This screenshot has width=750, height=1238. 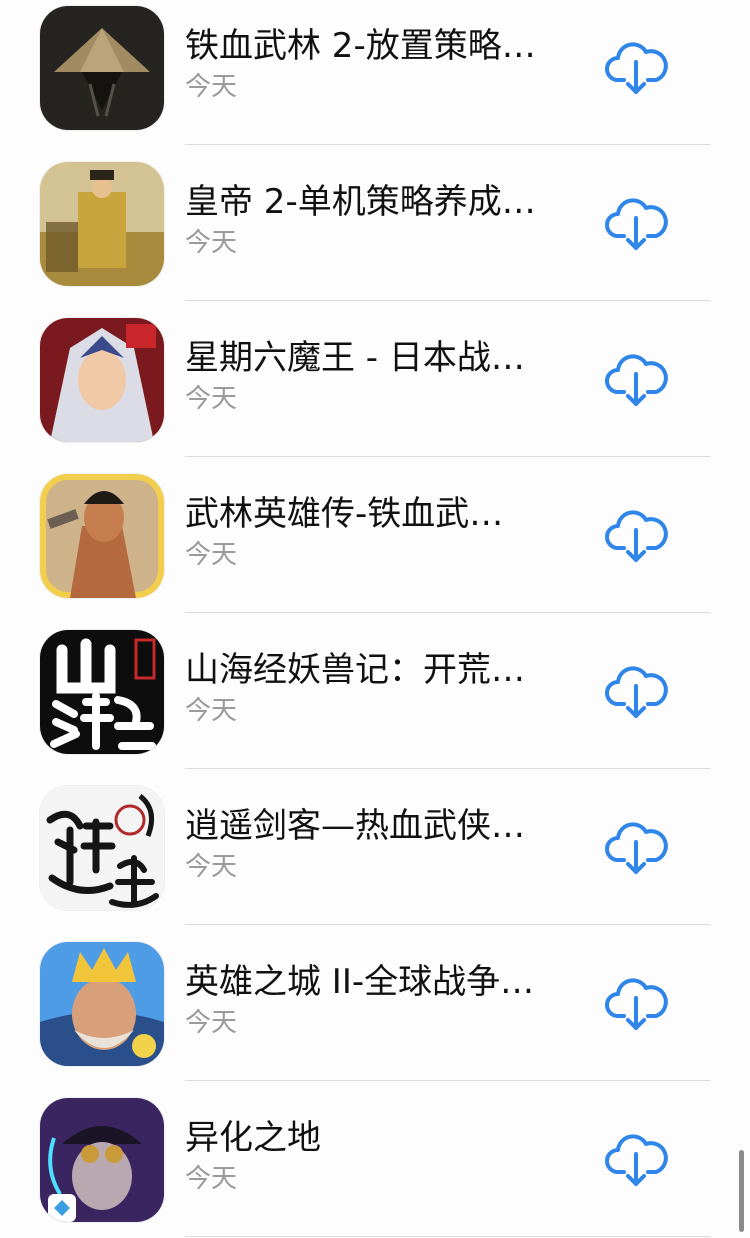 What do you see at coordinates (375, 78) in the screenshot?
I see `list-item: 铁血武林 2-放置策略… 今天` at bounding box center [375, 78].